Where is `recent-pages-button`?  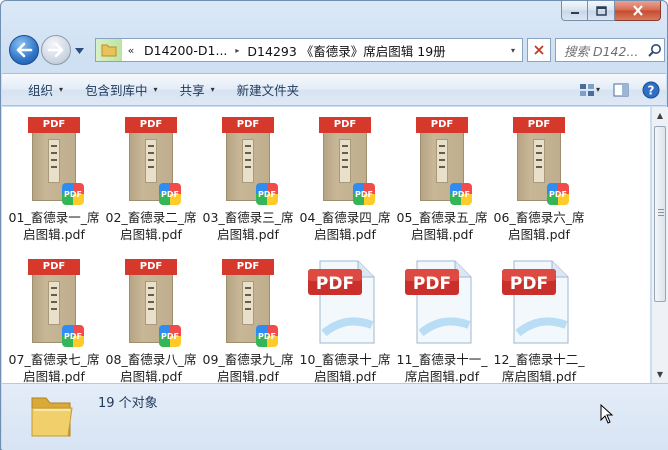 recent-pages-button is located at coordinates (79, 51).